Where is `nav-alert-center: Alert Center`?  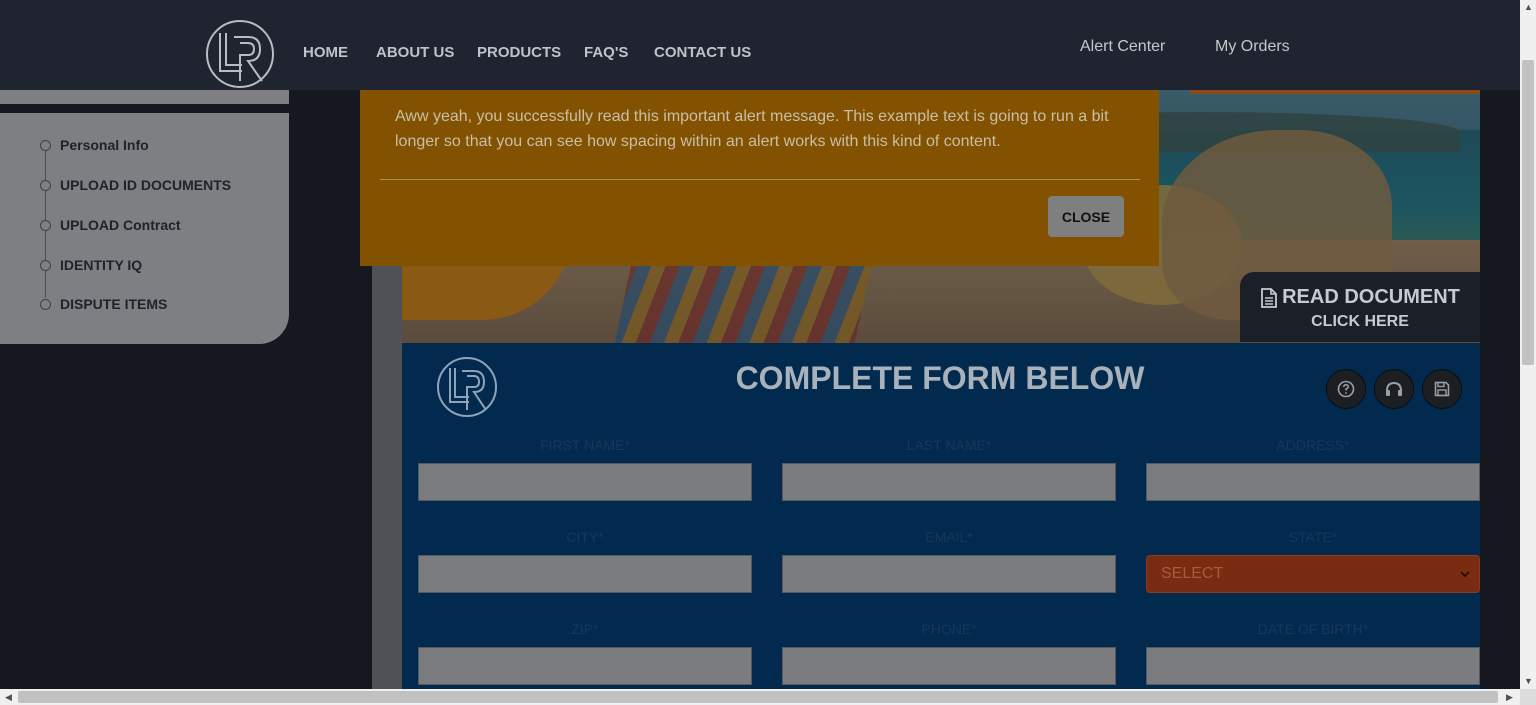
nav-alert-center: Alert Center is located at coordinates (1122, 47).